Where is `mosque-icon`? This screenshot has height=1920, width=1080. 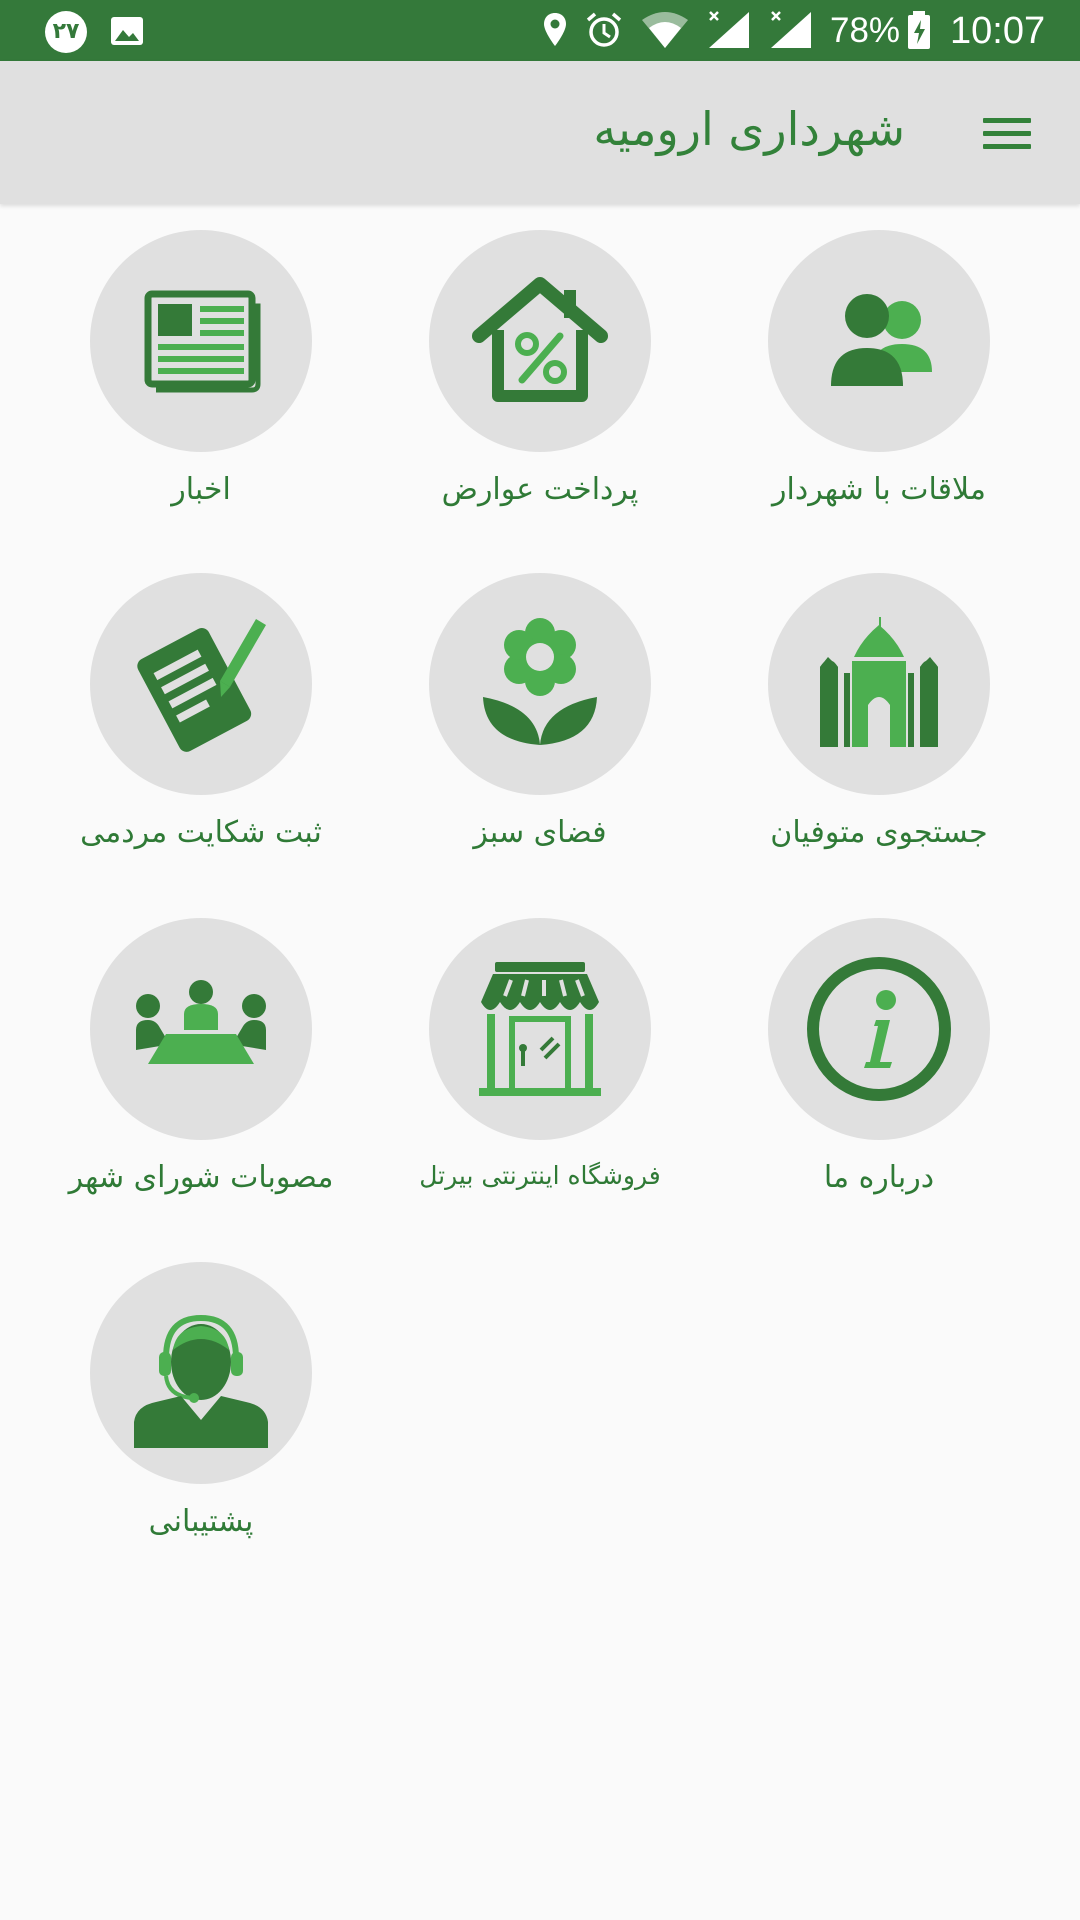 mosque-icon is located at coordinates (879, 682).